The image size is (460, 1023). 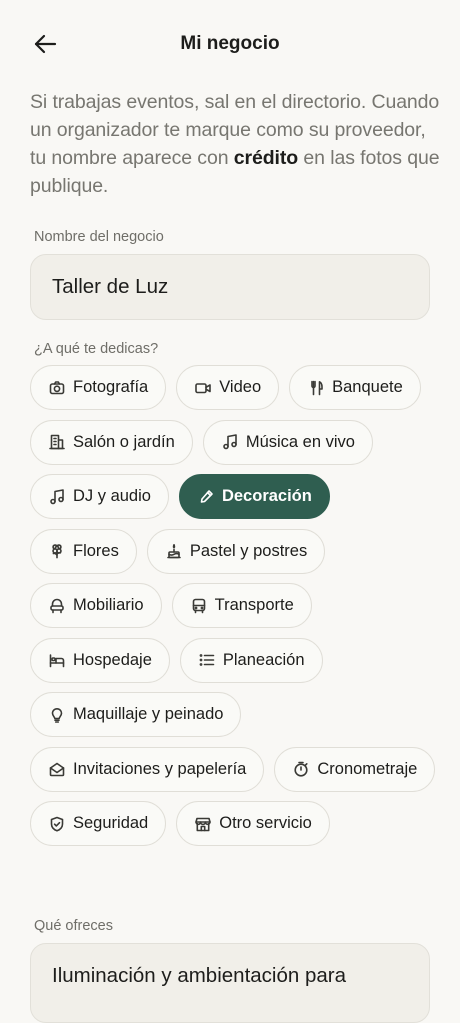 What do you see at coordinates (57, 660) in the screenshot?
I see `bed-icon` at bounding box center [57, 660].